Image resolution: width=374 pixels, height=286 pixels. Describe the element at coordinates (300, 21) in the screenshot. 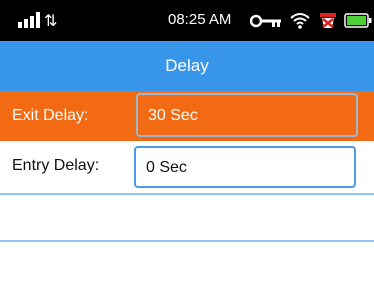

I see `wifi-icon` at that location.